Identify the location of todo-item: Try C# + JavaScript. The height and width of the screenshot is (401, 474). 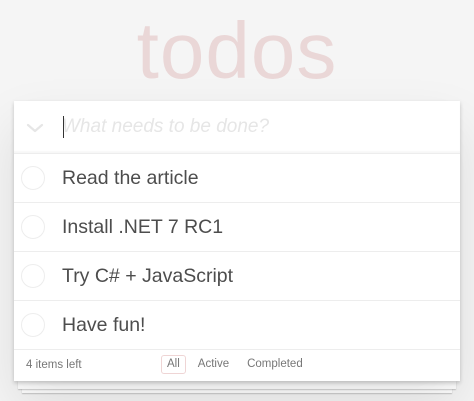
(237, 276).